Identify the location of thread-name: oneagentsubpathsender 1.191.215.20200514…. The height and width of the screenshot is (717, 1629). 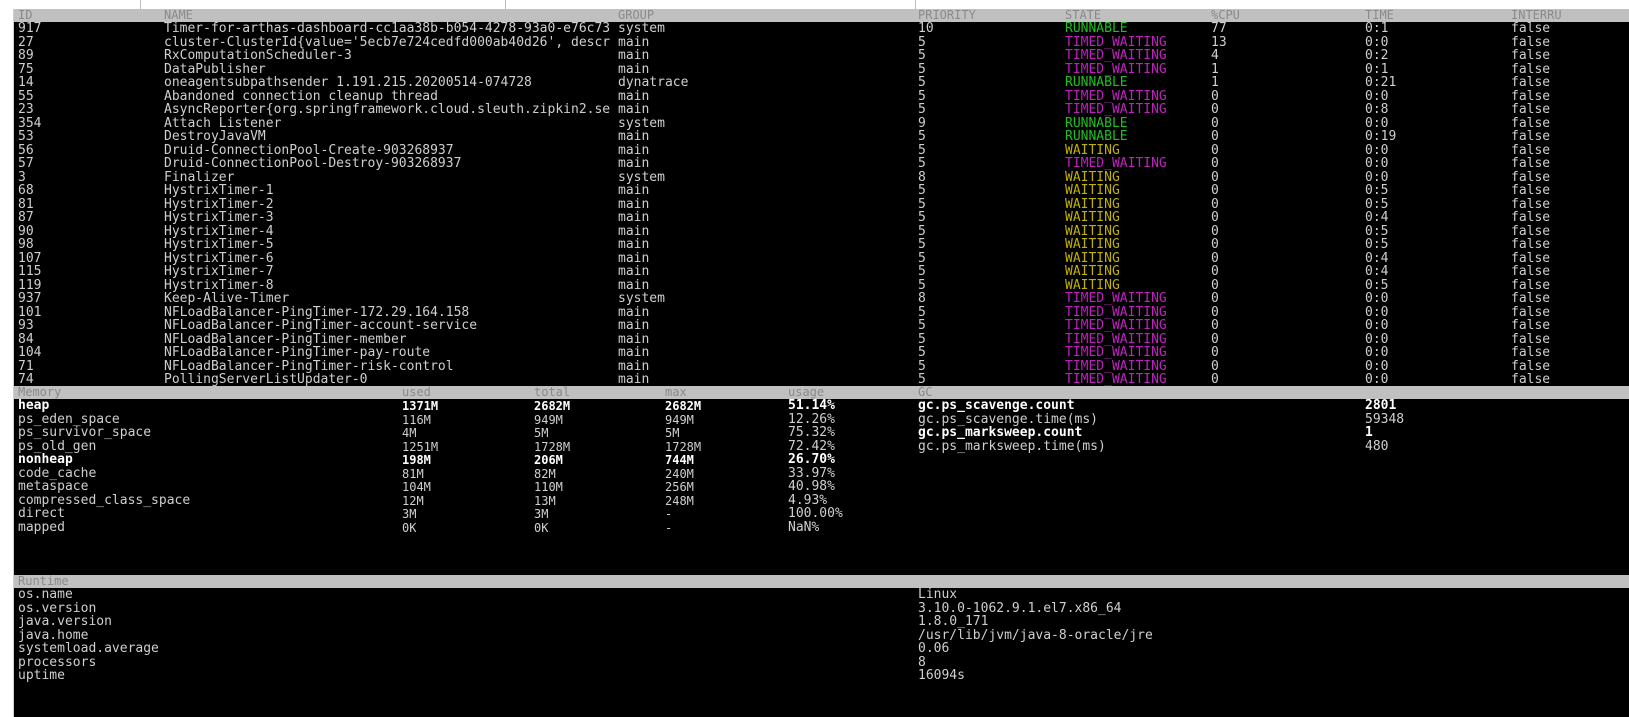
(348, 83).